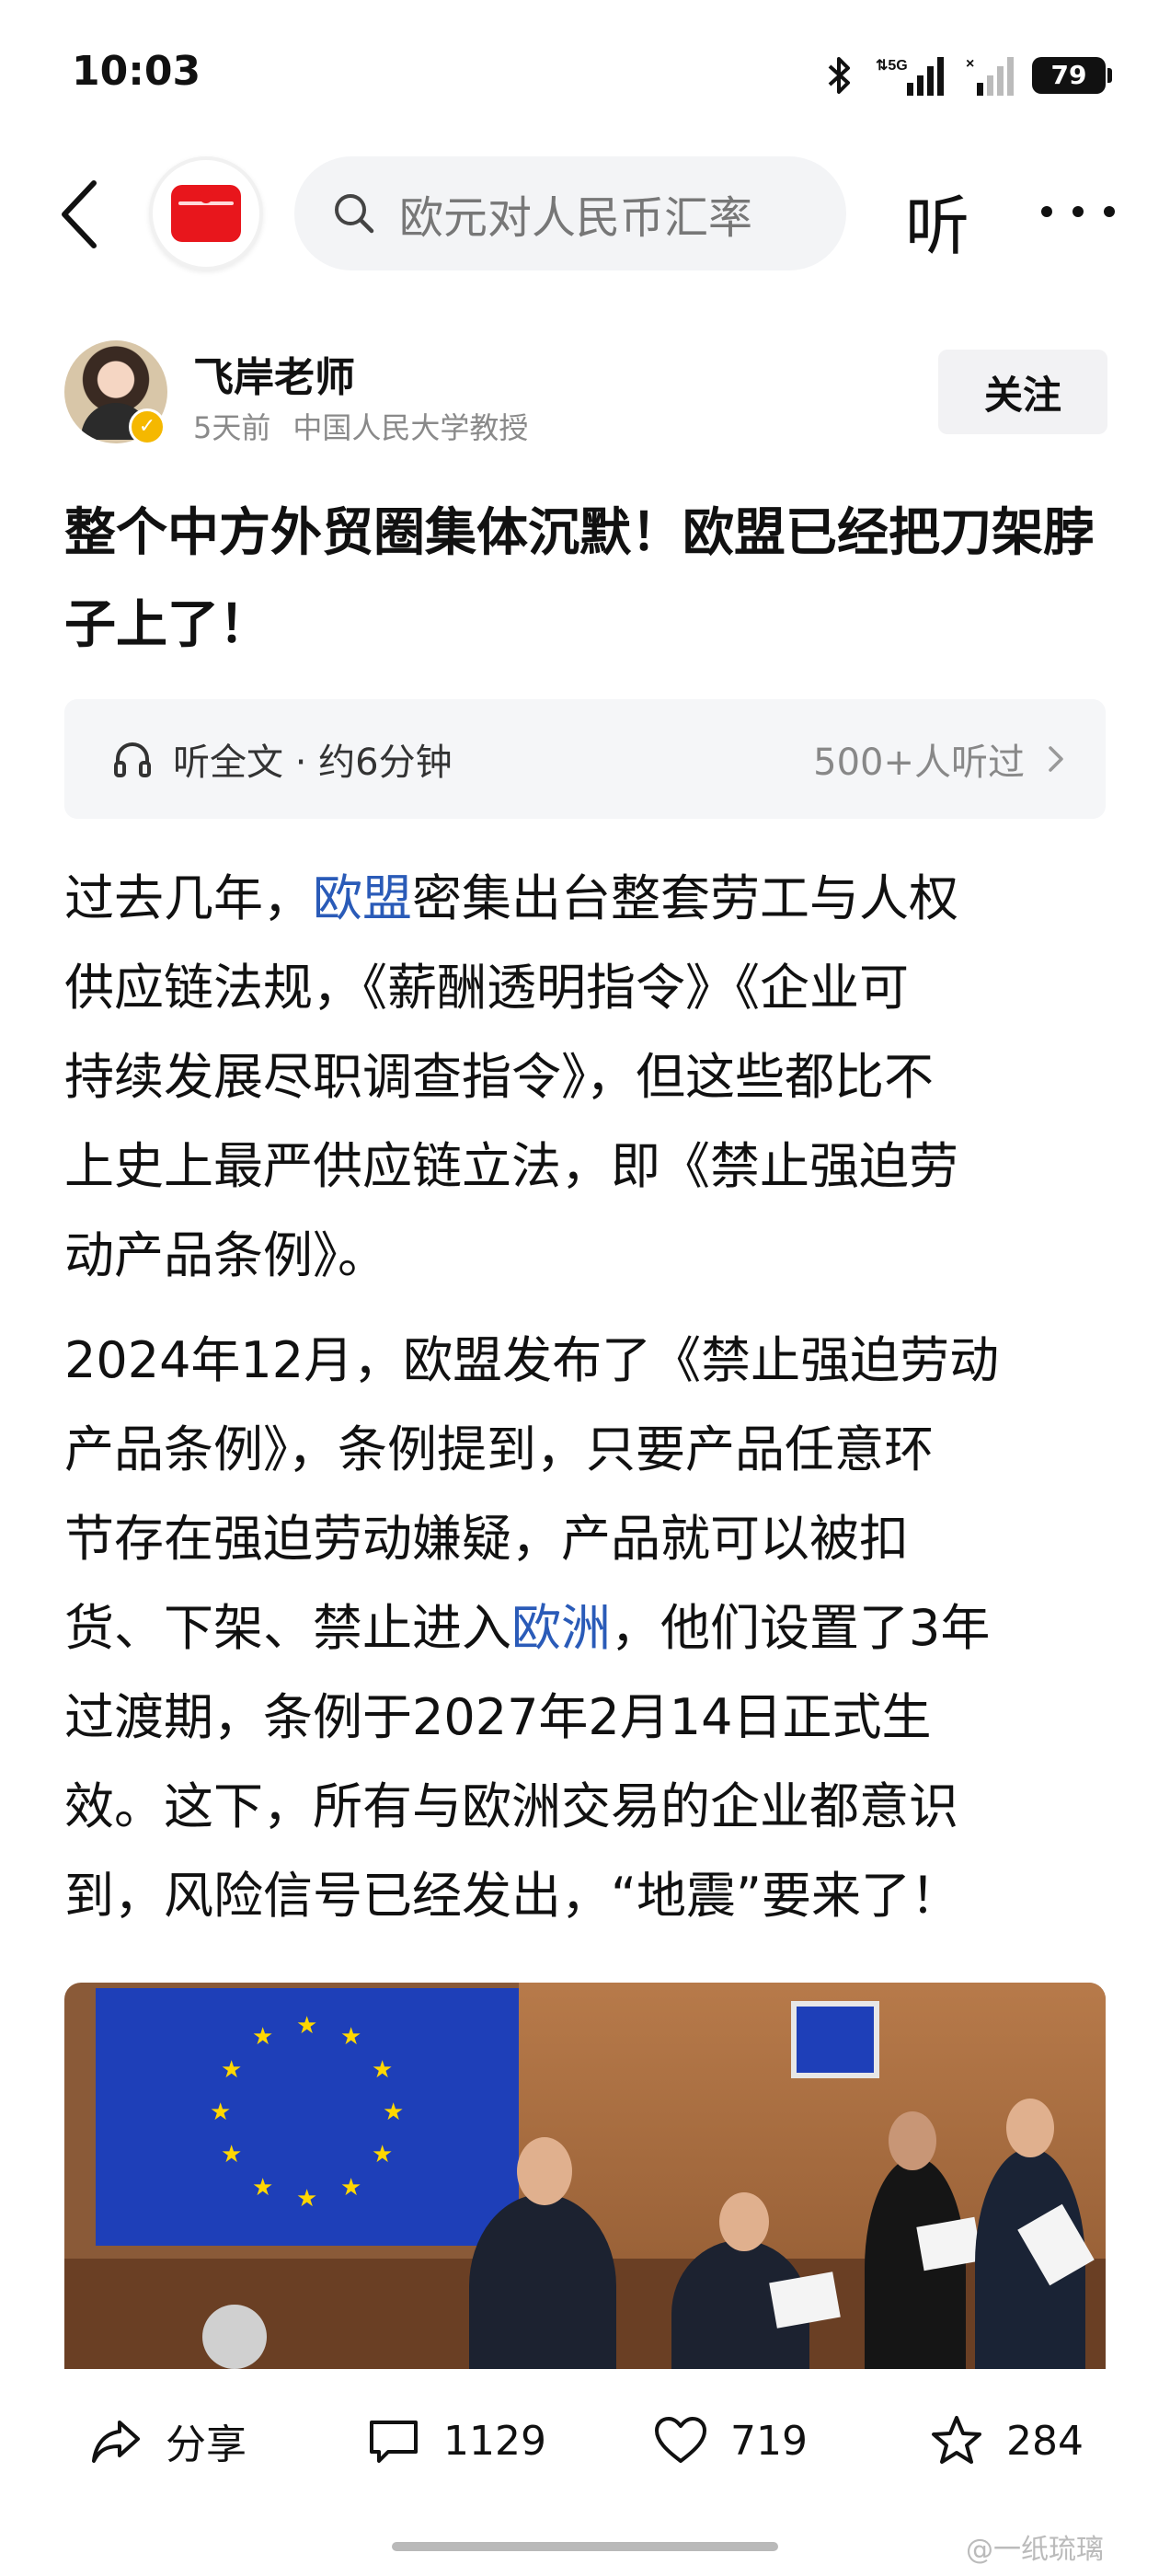  What do you see at coordinates (839, 75) in the screenshot?
I see `bluetooth-icon` at bounding box center [839, 75].